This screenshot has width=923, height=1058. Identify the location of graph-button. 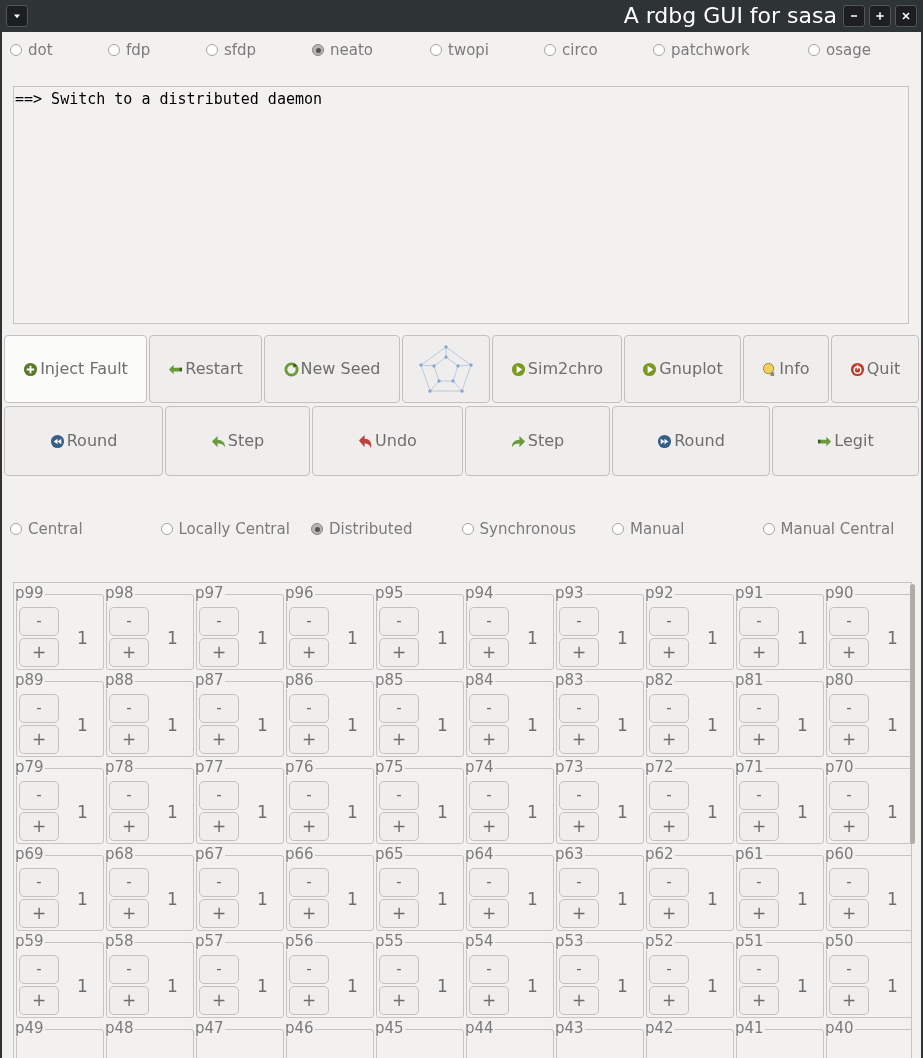
(446, 369).